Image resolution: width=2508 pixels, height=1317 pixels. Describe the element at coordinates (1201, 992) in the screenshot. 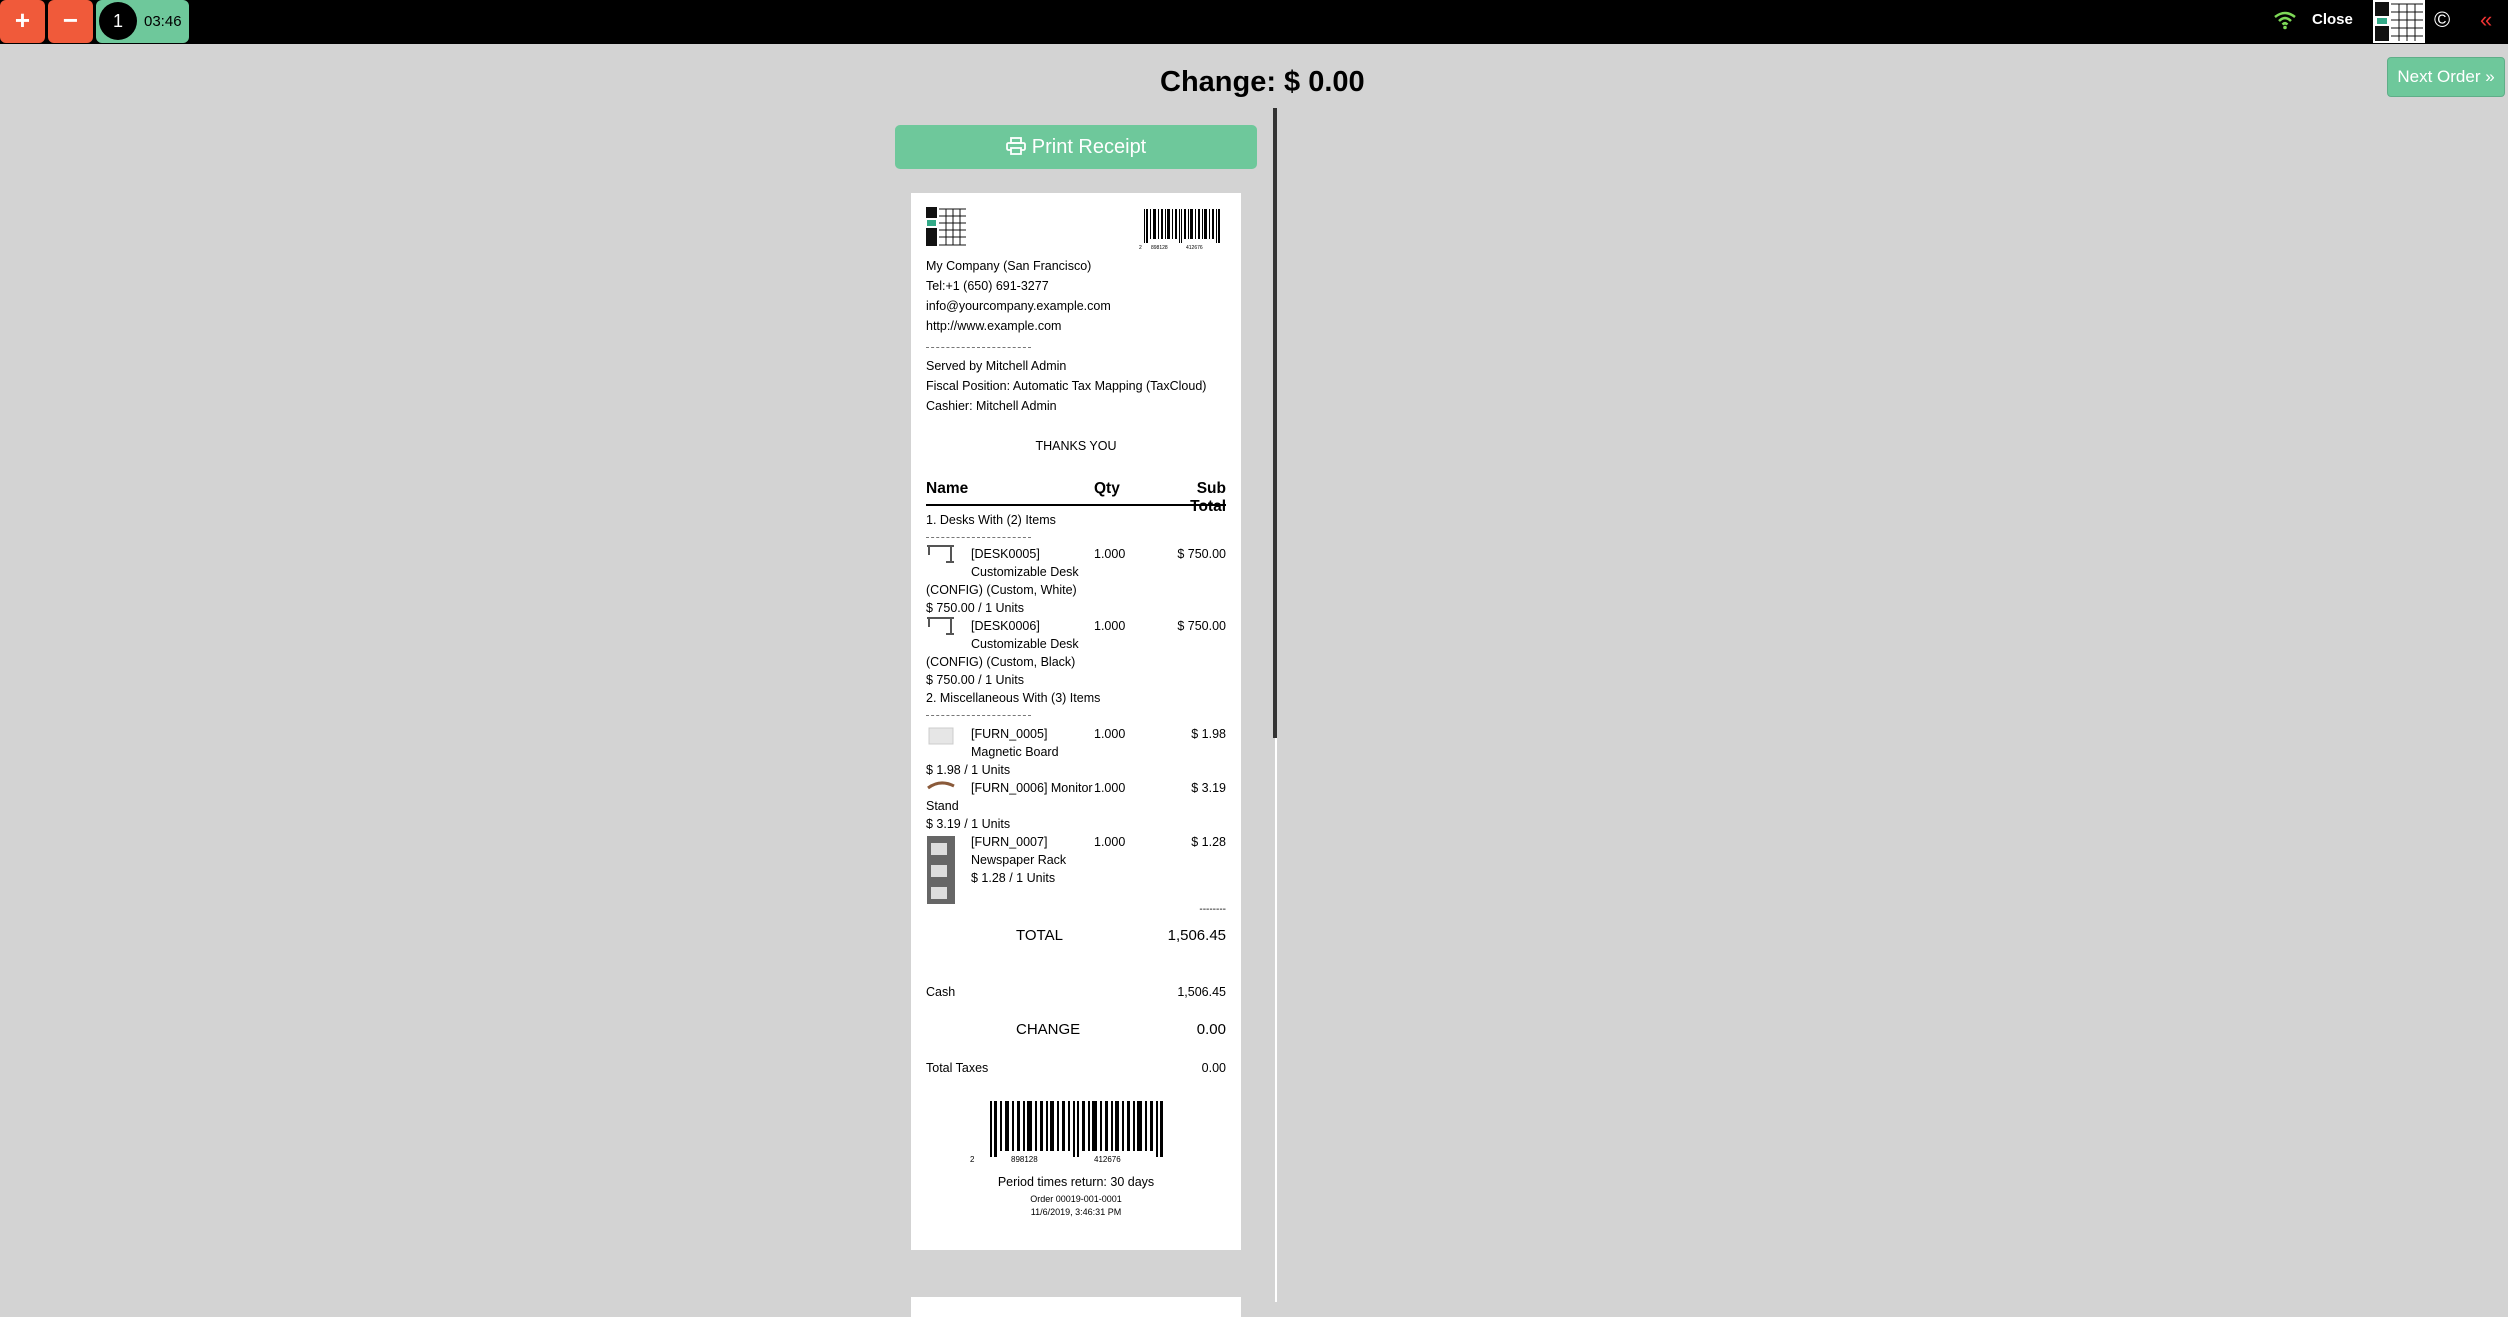

I see `cash-value: 1,506.45` at that location.